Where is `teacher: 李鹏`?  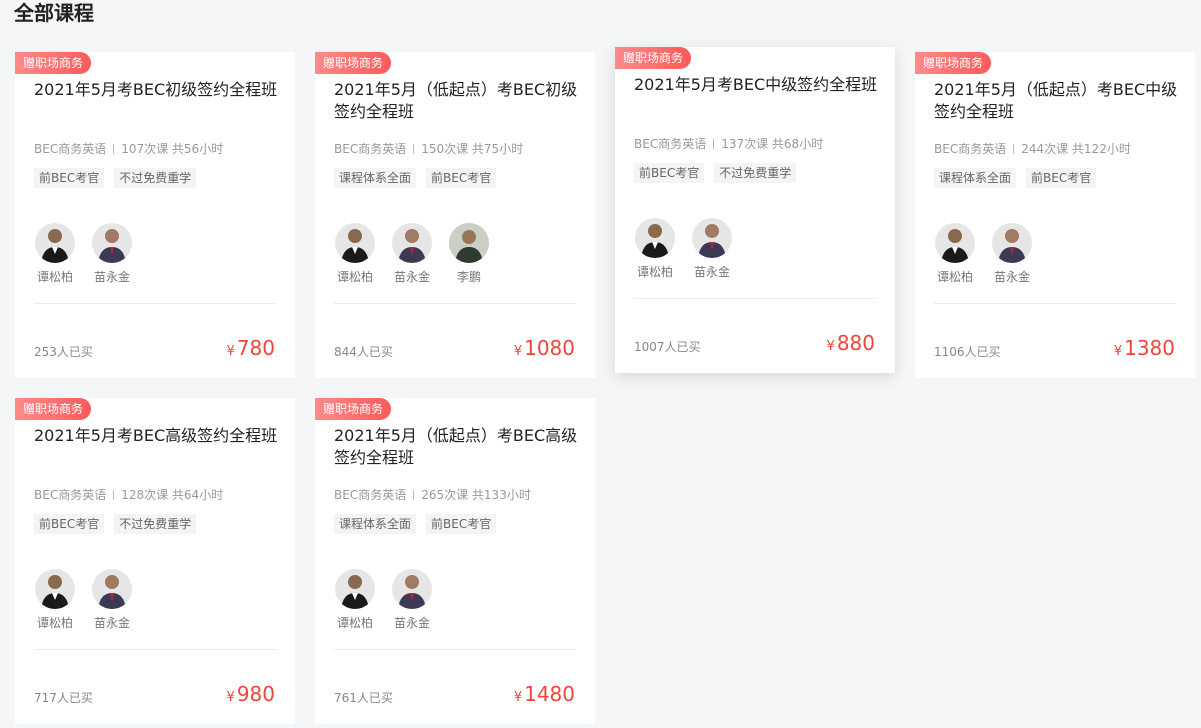 teacher: 李鹏 is located at coordinates (469, 254).